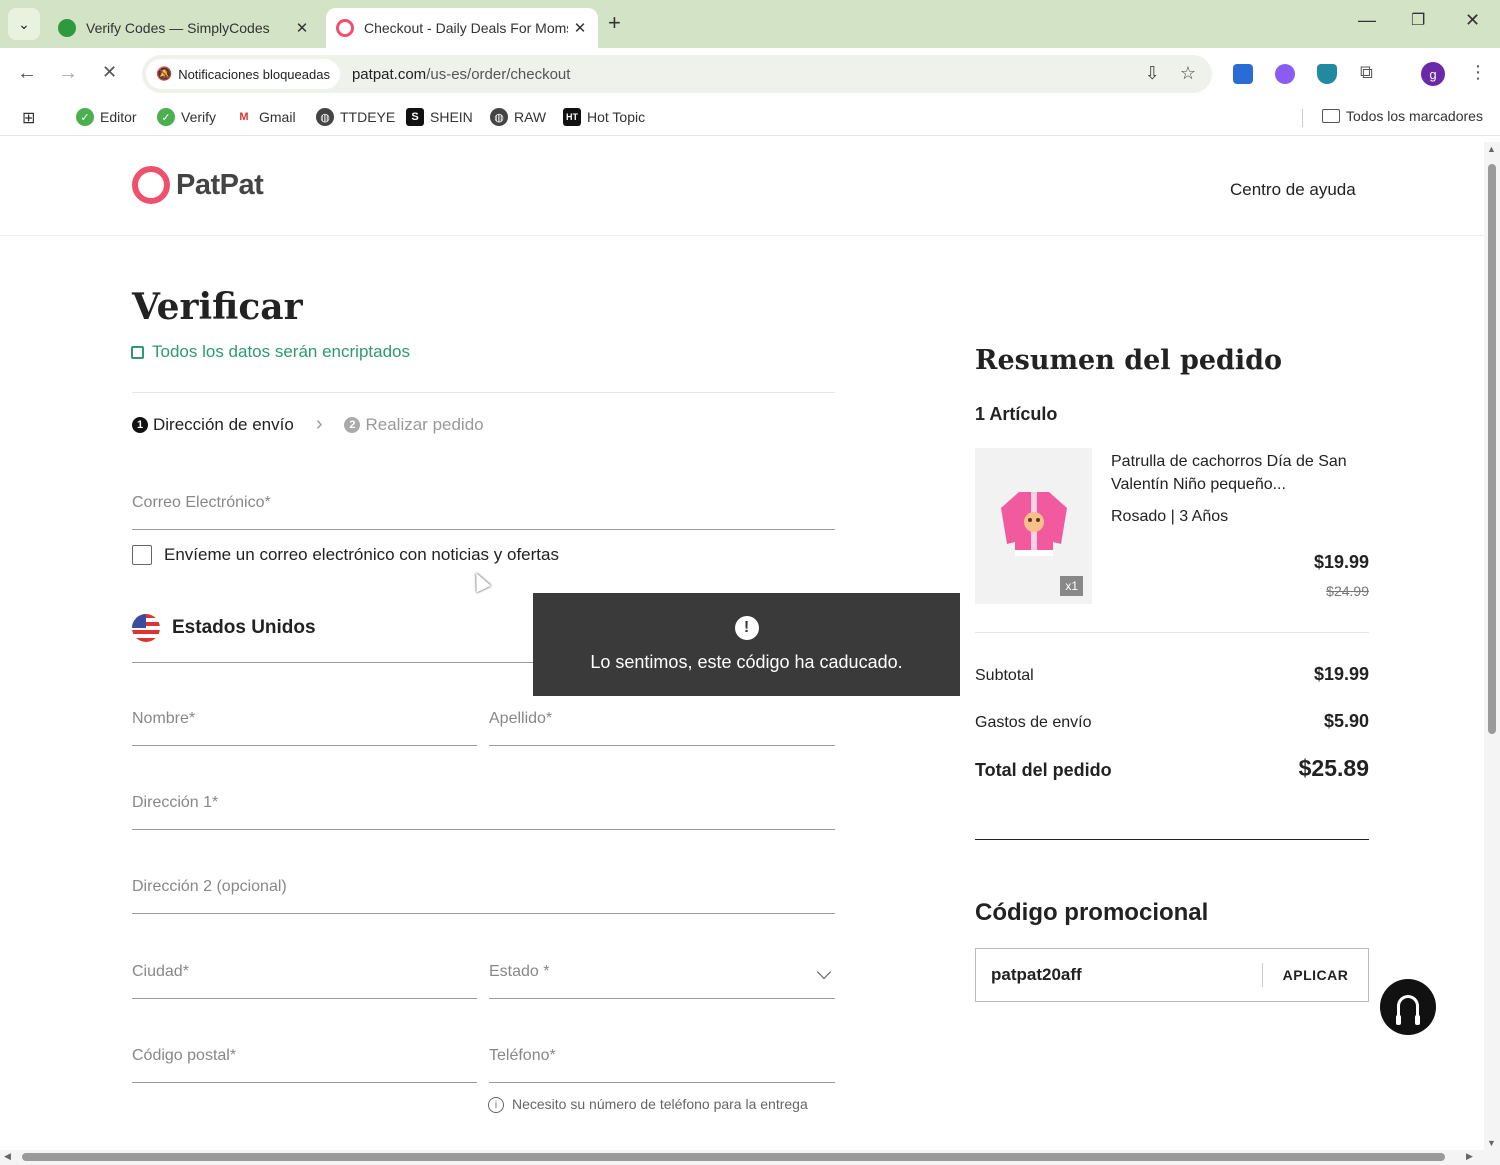  Describe the element at coordinates (1472, 20) in the screenshot. I see `window-close-icon: ✕` at that location.